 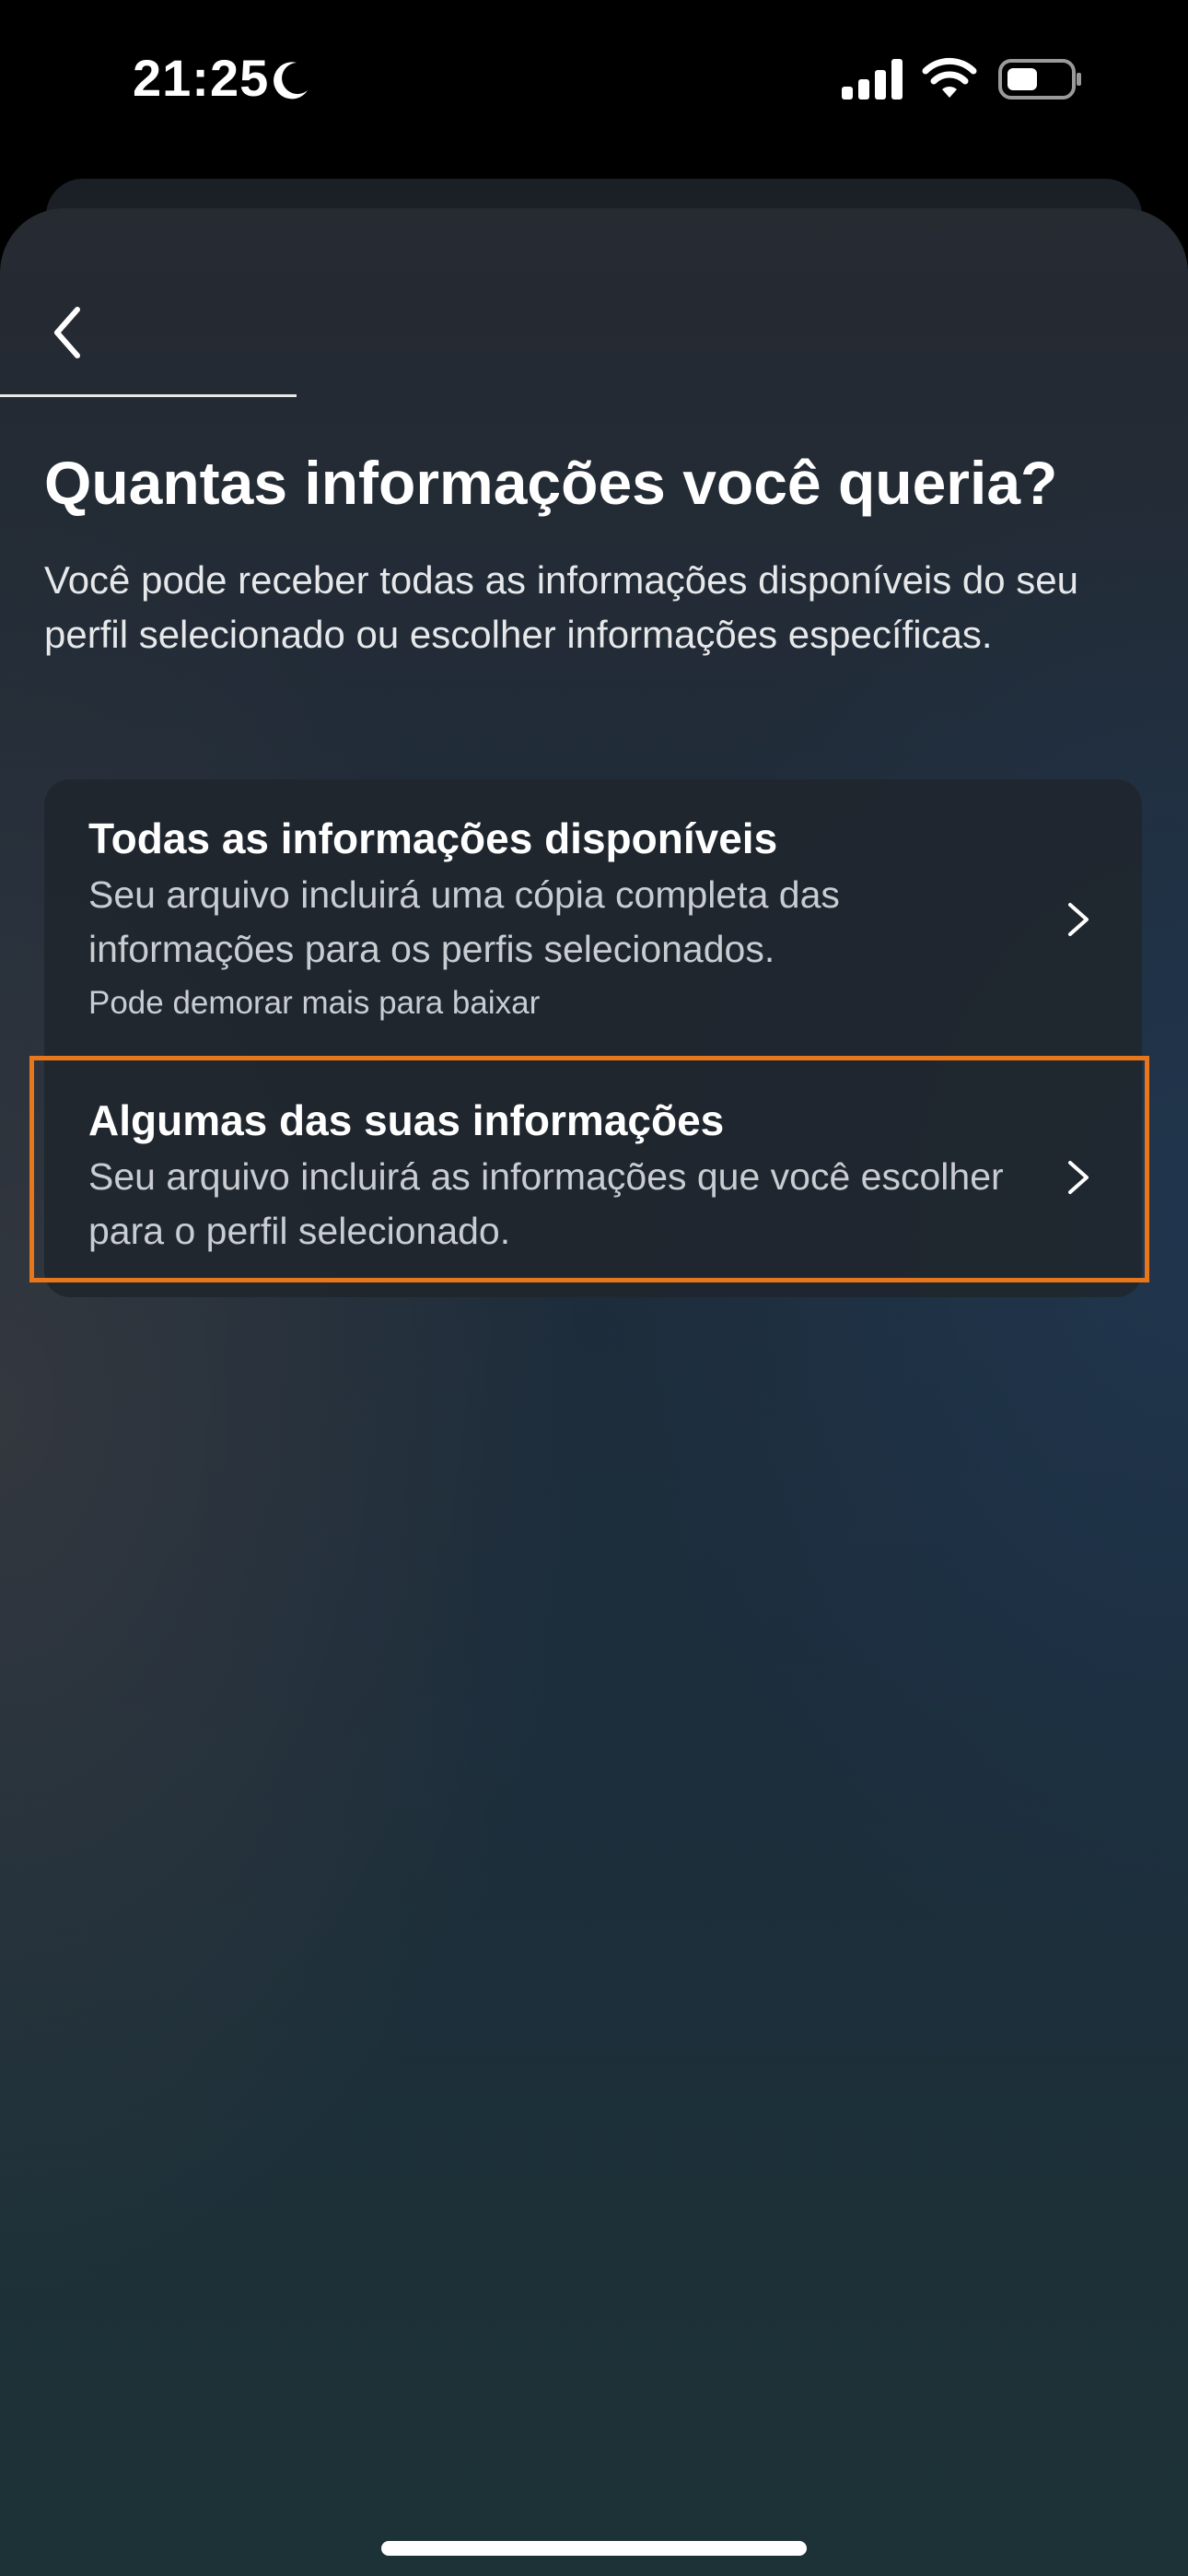 What do you see at coordinates (314, 1003) in the screenshot?
I see `option-note: Pode demorar mais para baixar` at bounding box center [314, 1003].